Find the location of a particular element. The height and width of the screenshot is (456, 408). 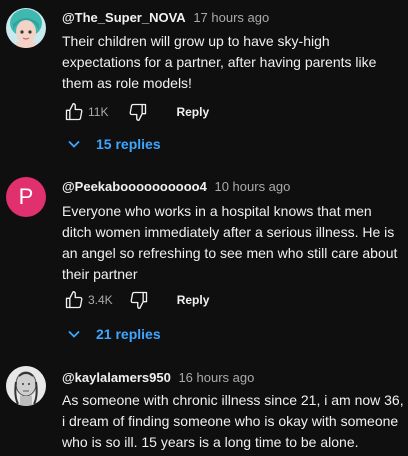

replies-count-label: 21 replies is located at coordinates (128, 334).